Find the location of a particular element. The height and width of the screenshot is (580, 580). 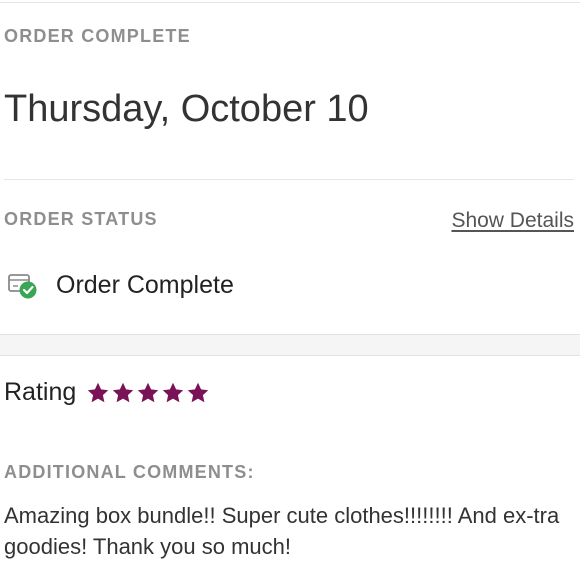

order-status-text: Order Complete is located at coordinates (145, 284).